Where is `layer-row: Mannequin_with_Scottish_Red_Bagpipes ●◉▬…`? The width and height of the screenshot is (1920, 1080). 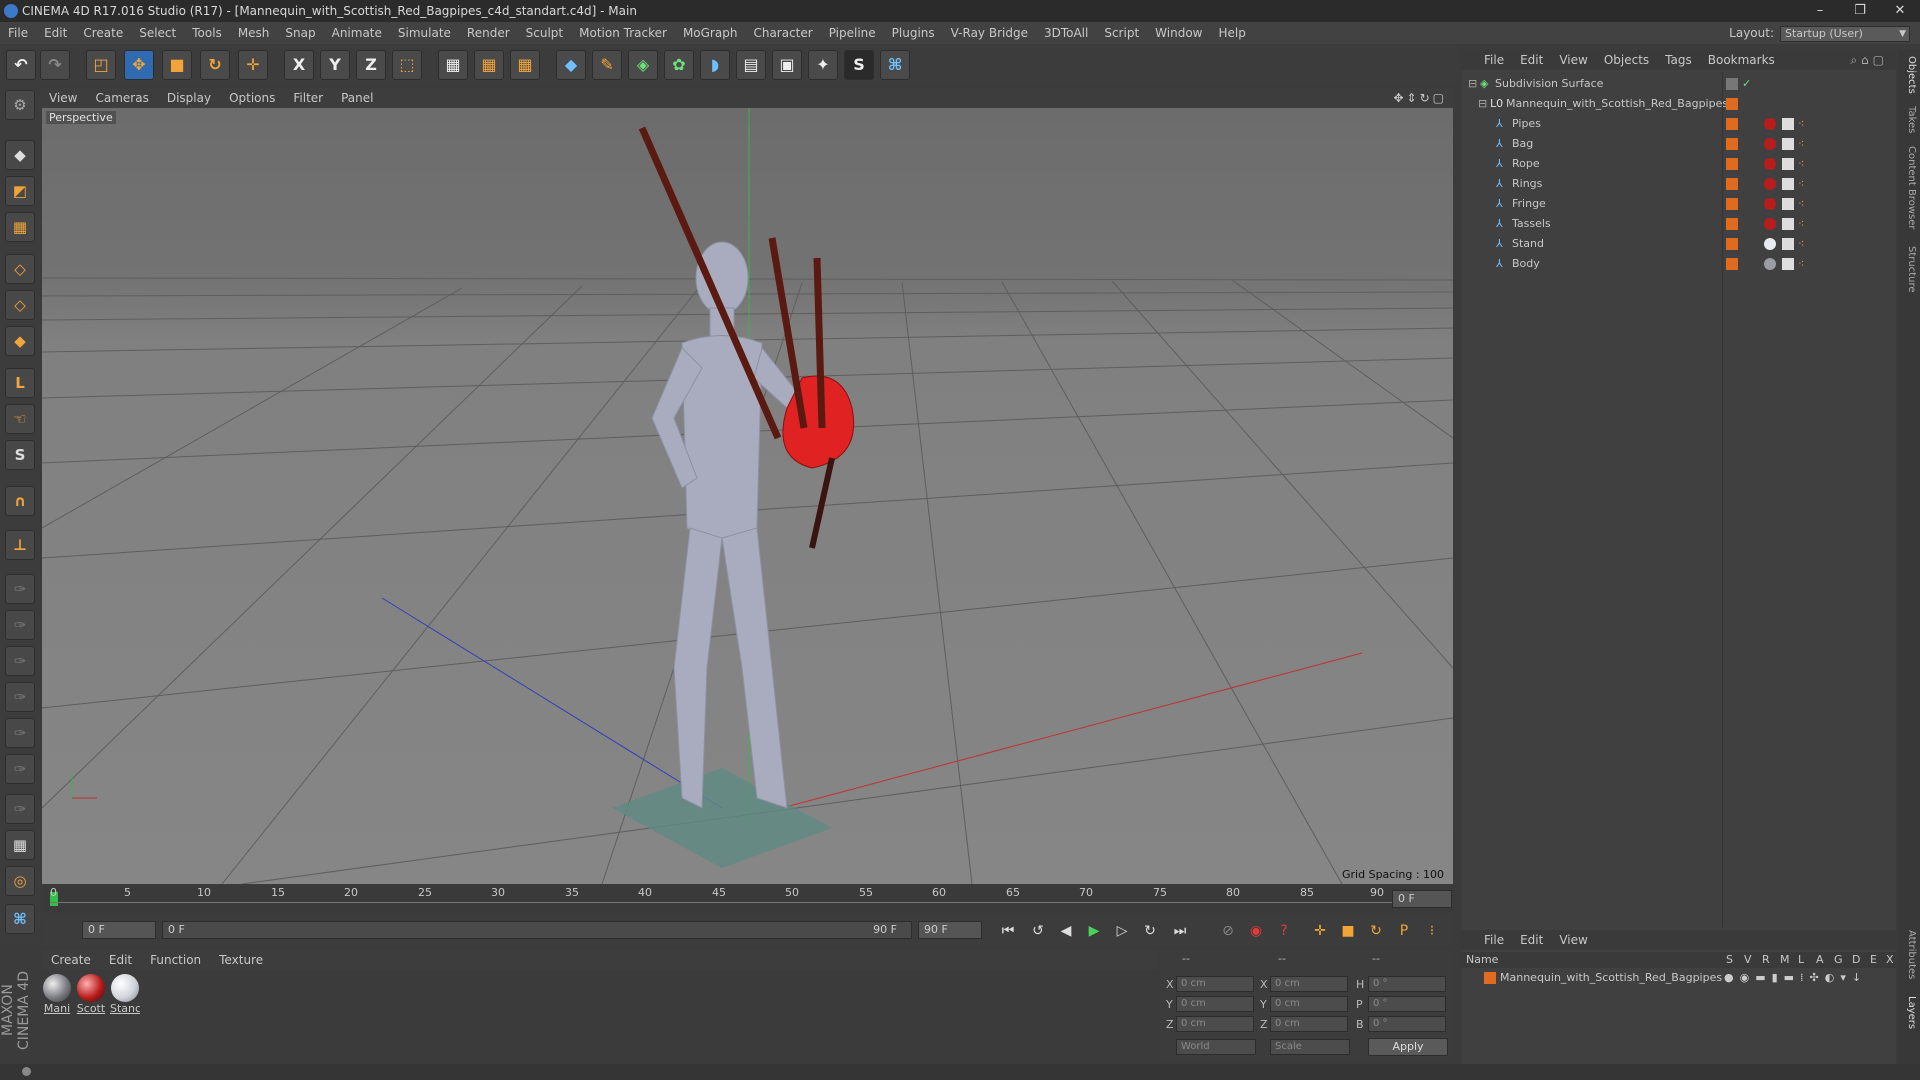
layer-row: Mannequin_with_Scottish_Red_Bagpipes ●◉▬… is located at coordinates (1679, 978).